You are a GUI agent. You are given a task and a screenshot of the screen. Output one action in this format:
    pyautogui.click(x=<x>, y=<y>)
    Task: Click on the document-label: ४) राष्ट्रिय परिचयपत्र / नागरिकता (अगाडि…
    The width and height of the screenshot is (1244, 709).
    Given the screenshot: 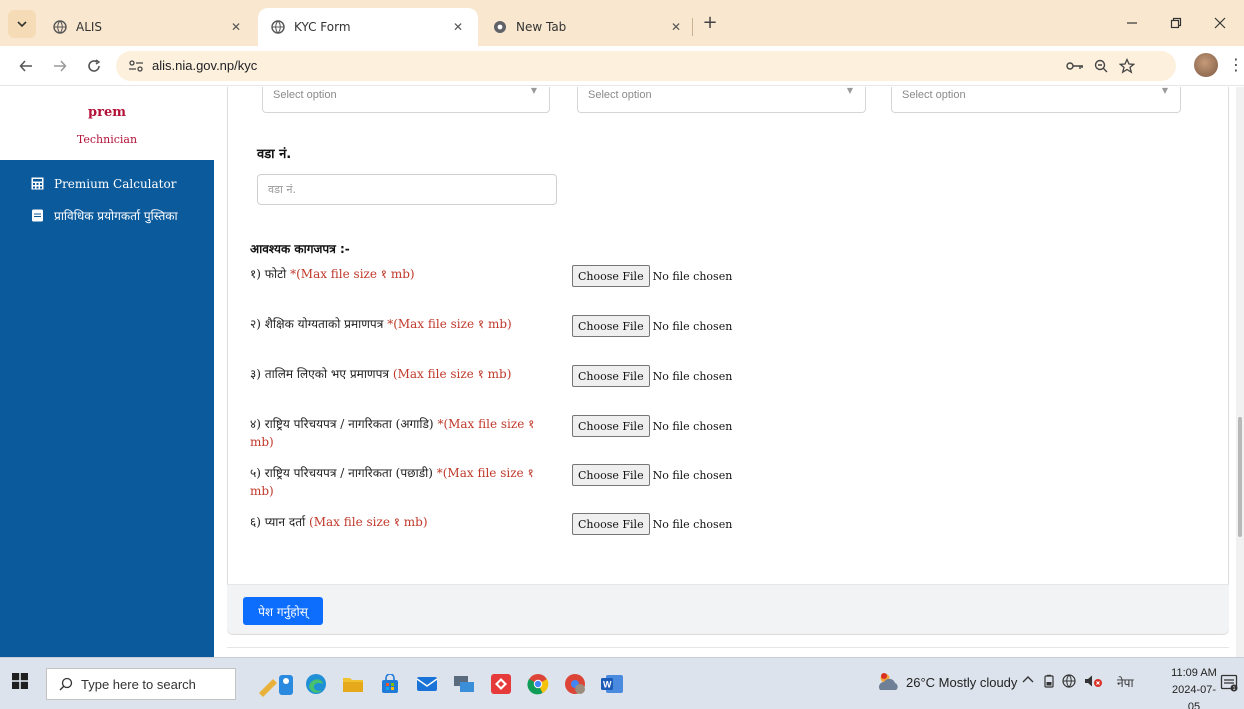 What is the action you would take?
    pyautogui.click(x=400, y=433)
    